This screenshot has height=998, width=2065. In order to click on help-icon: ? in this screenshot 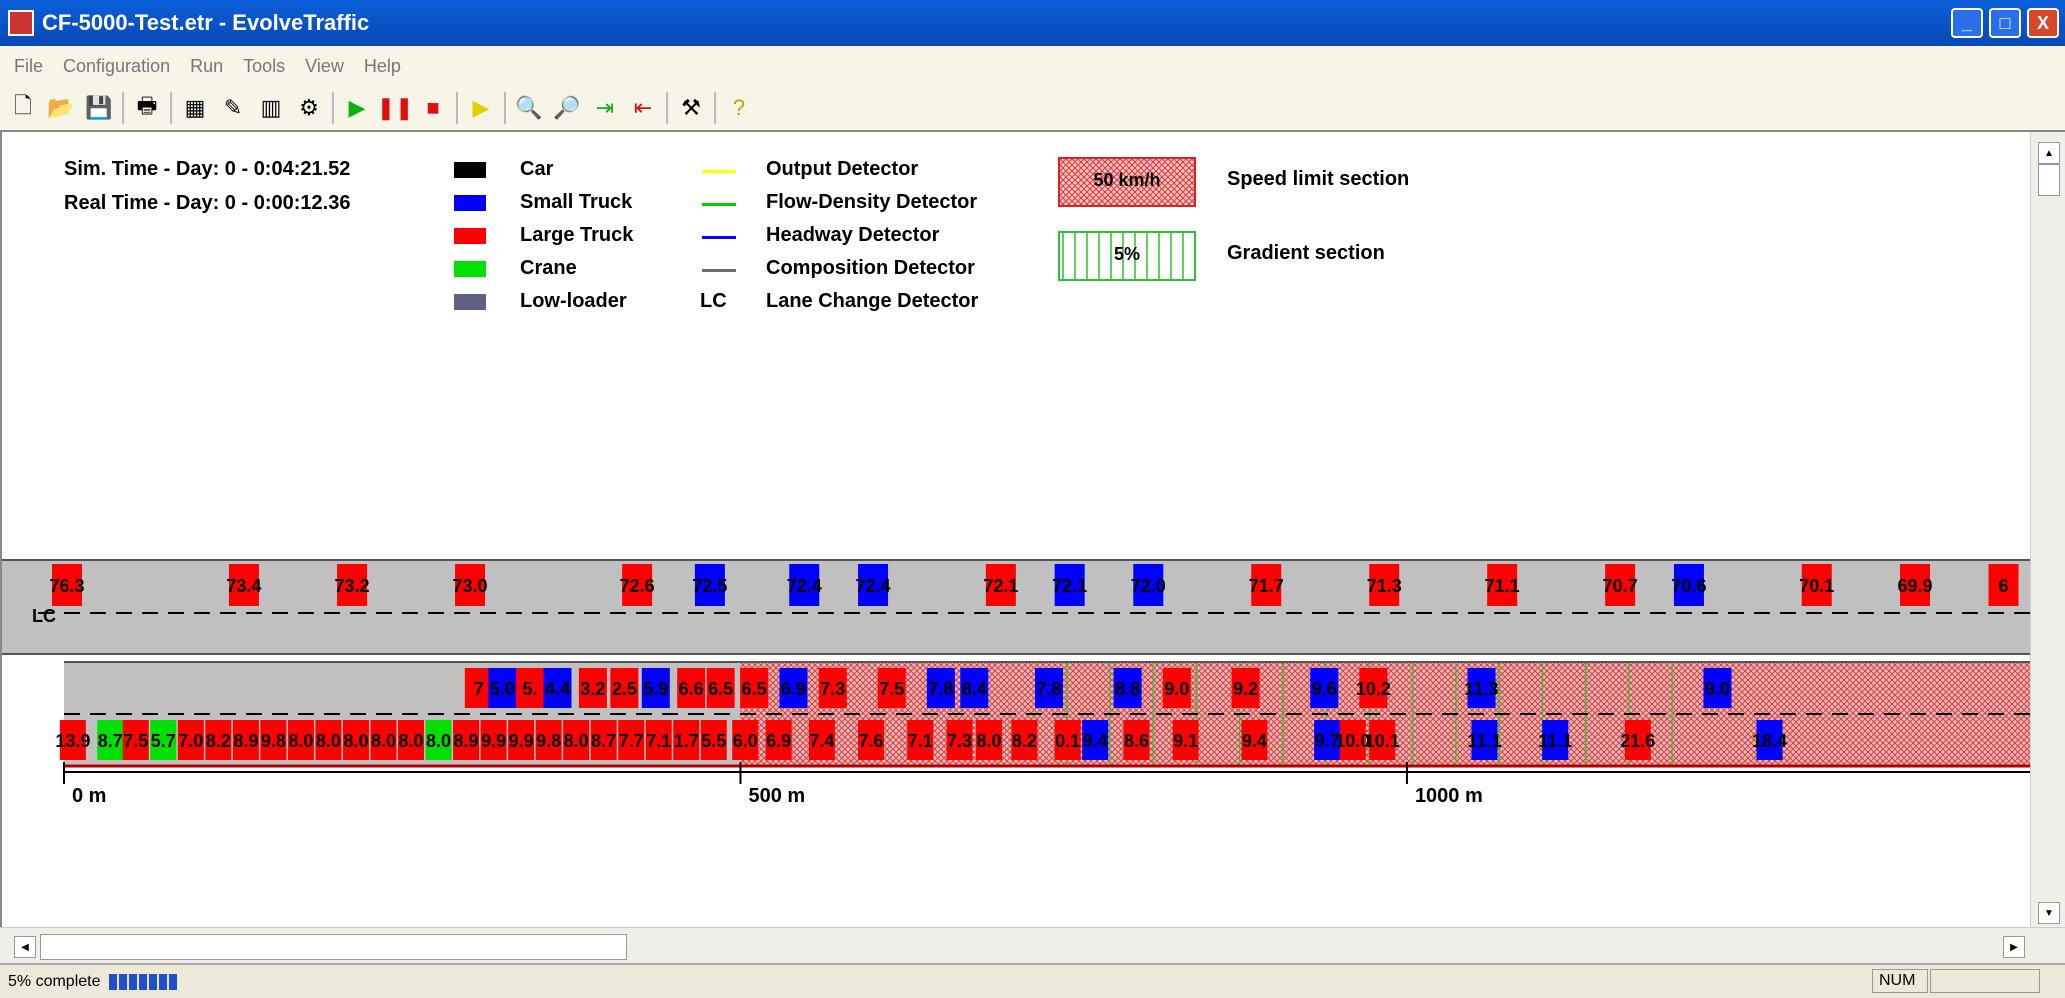, I will do `click(739, 108)`.